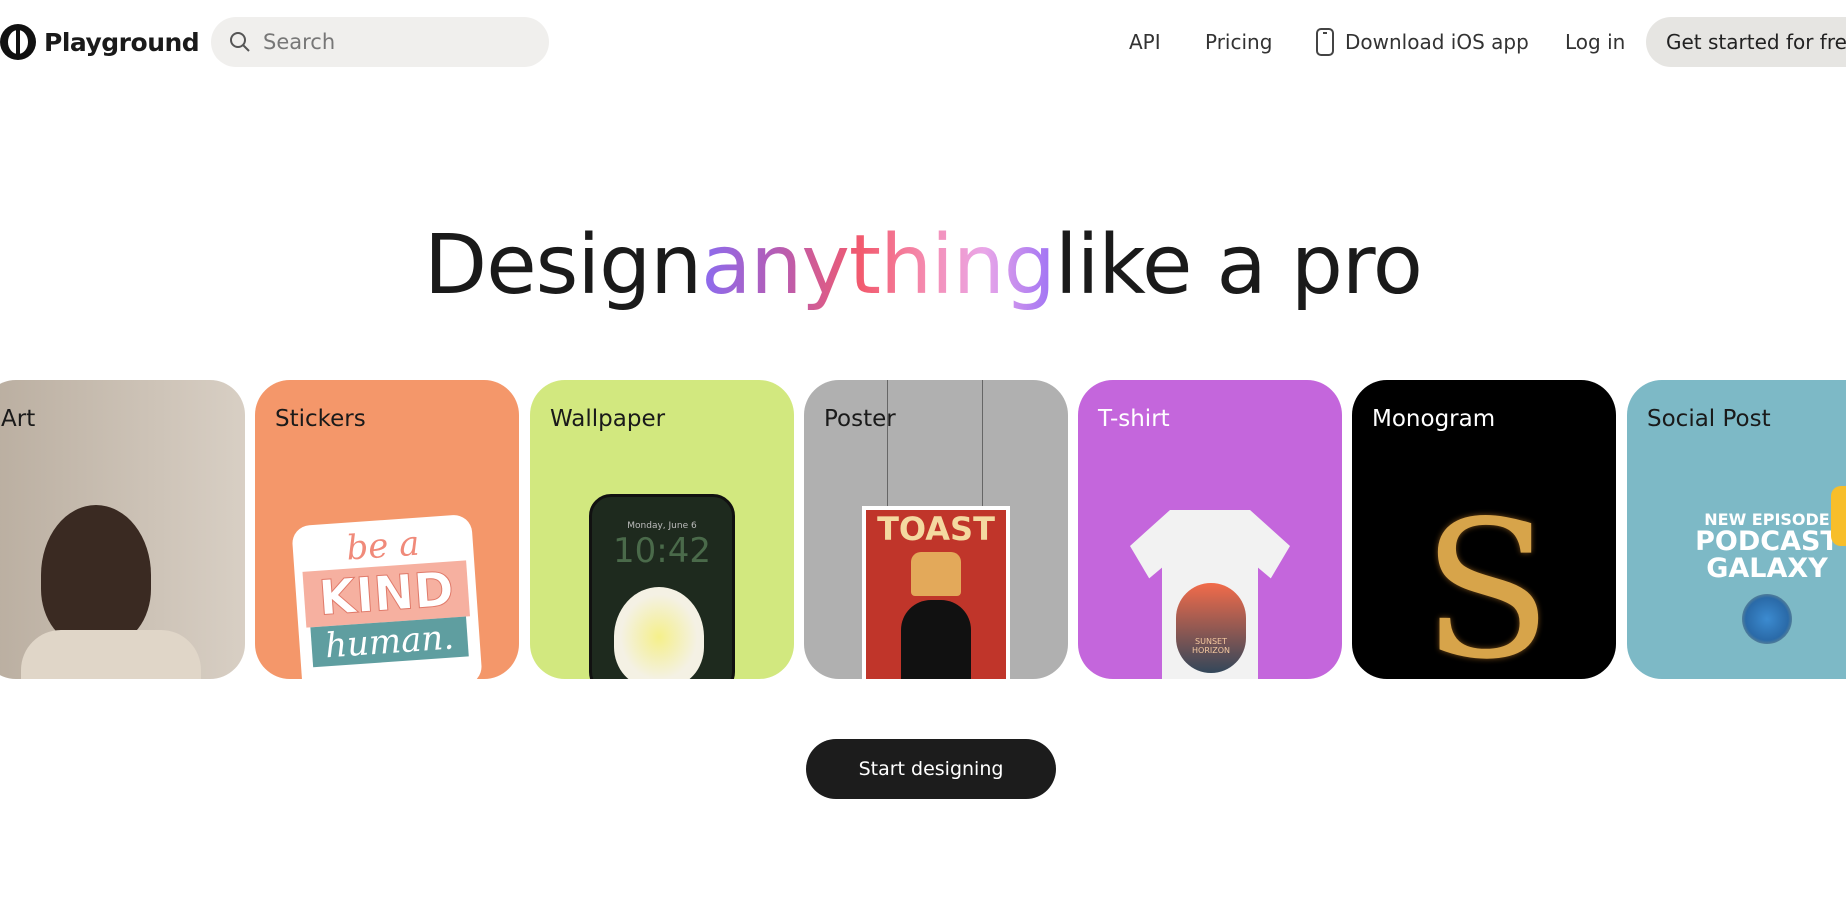 The image size is (1846, 918). I want to click on card-art: Art, so click(122, 529).